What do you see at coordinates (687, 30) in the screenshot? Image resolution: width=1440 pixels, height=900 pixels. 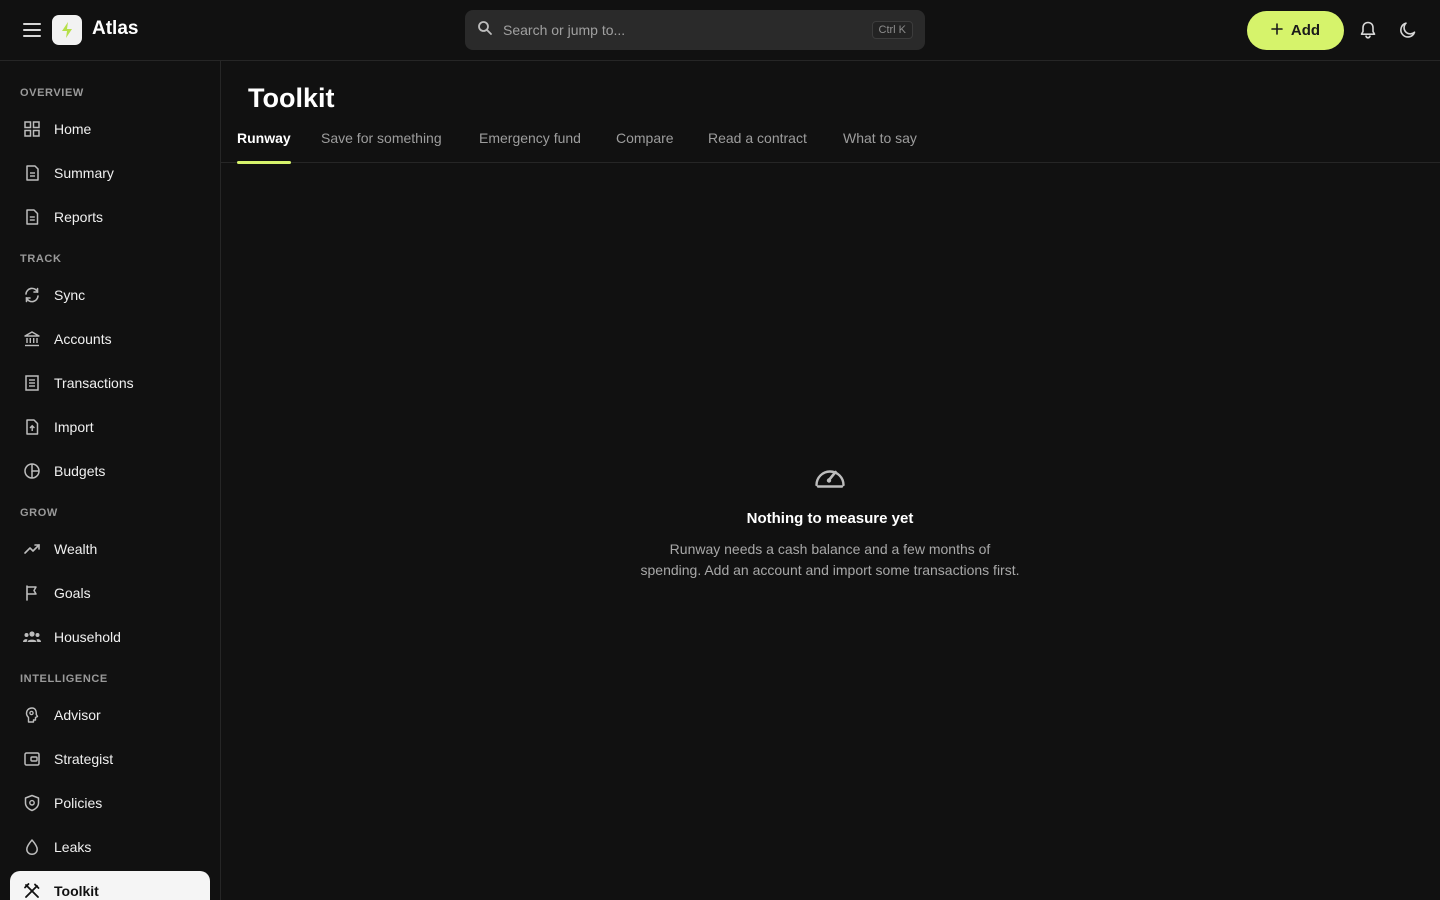 I see `search-input` at bounding box center [687, 30].